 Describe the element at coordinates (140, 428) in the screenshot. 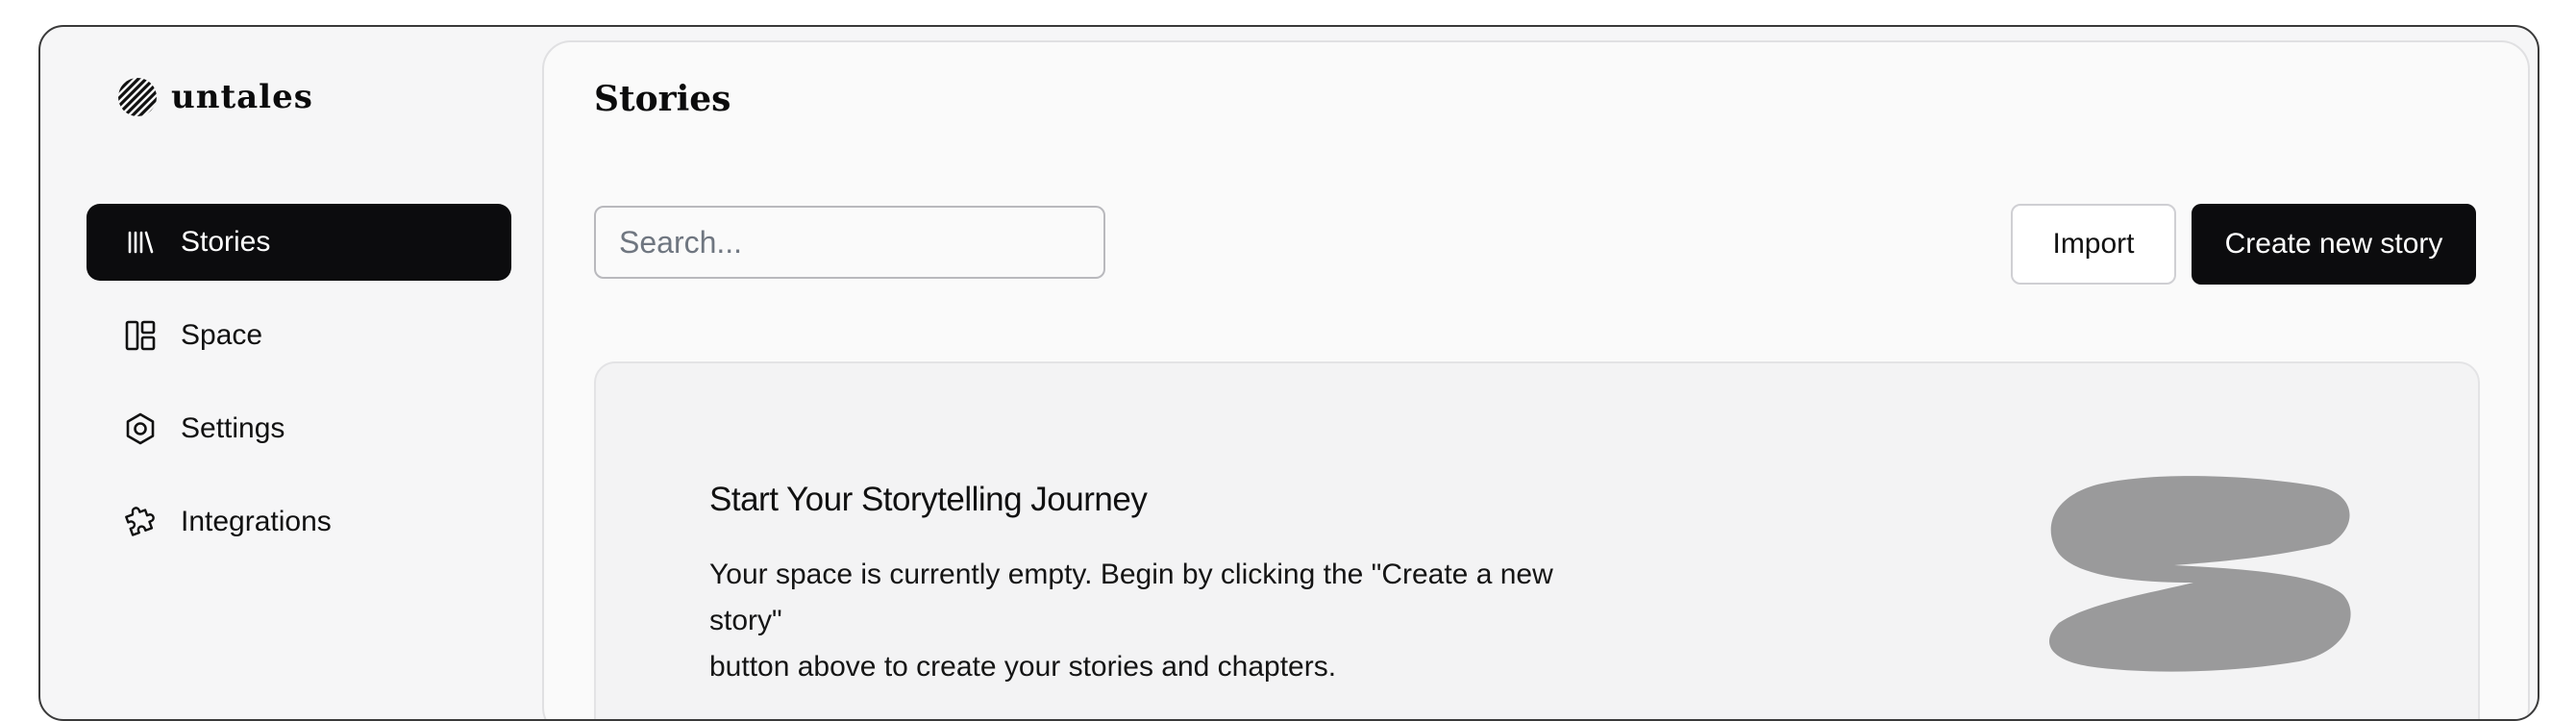

I see `settings-hexagon-icon` at that location.